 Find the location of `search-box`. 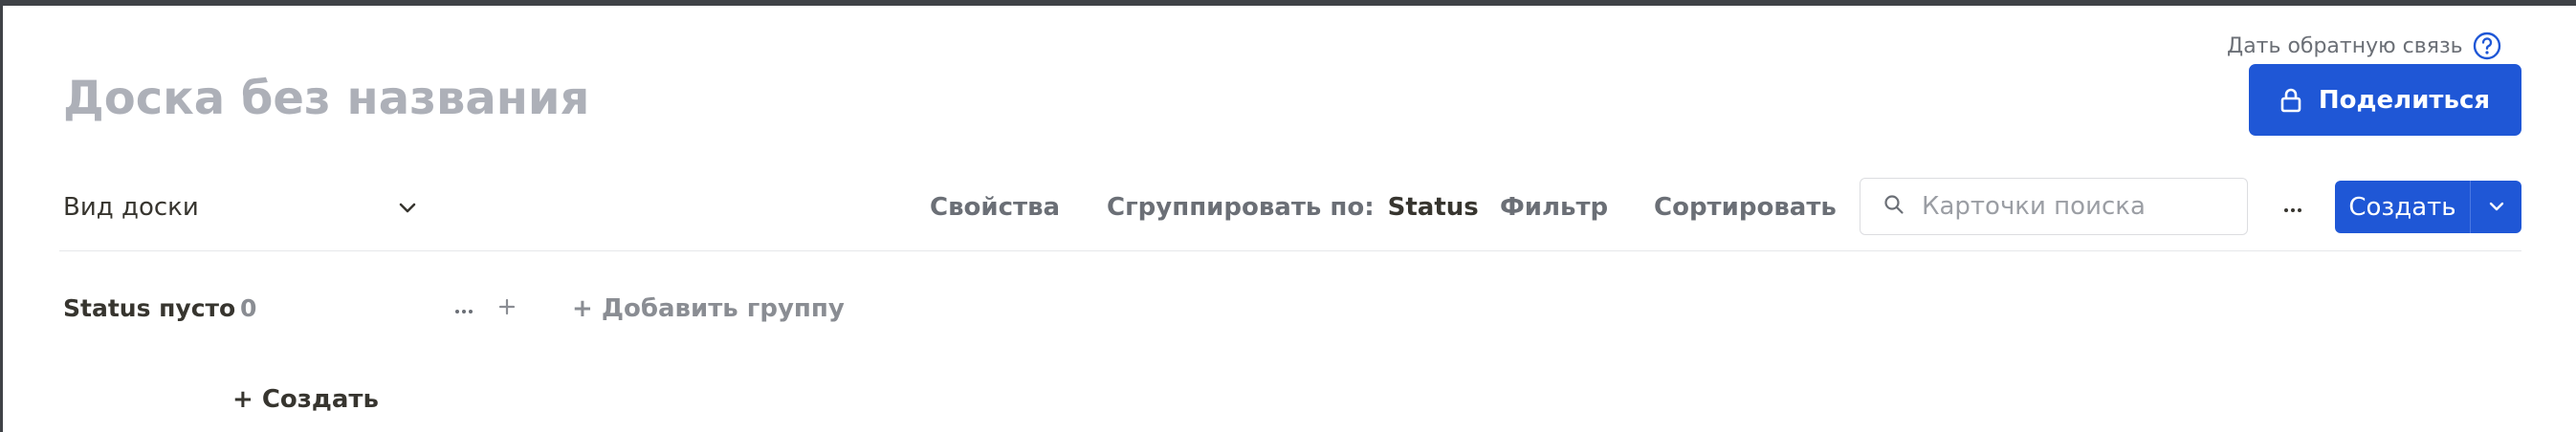

search-box is located at coordinates (2054, 206).